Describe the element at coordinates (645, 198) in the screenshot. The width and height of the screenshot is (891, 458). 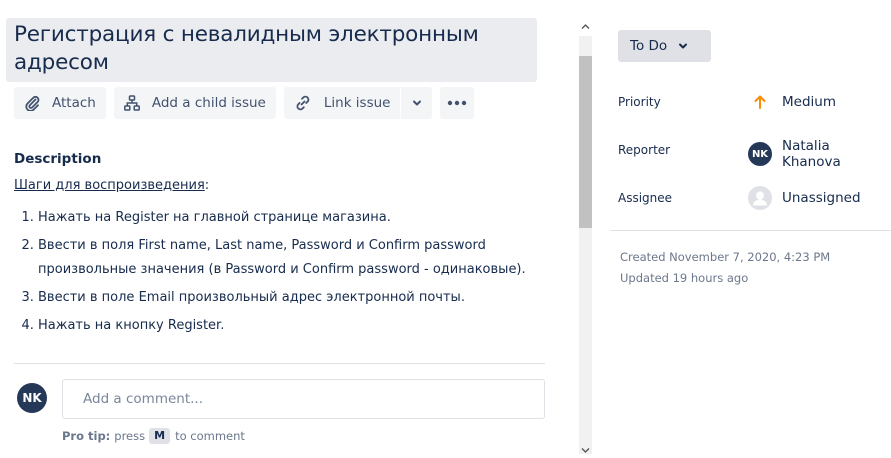
I see `assignee-label: Assignee` at that location.